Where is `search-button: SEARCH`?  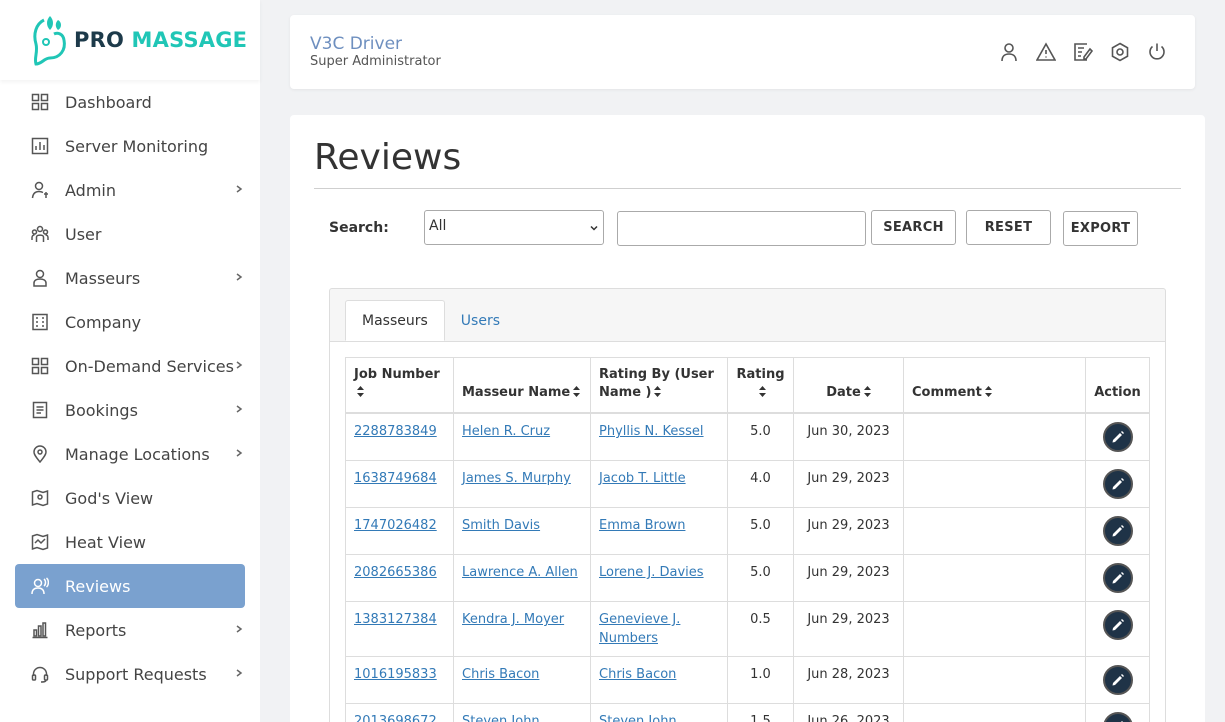 search-button: SEARCH is located at coordinates (913, 227).